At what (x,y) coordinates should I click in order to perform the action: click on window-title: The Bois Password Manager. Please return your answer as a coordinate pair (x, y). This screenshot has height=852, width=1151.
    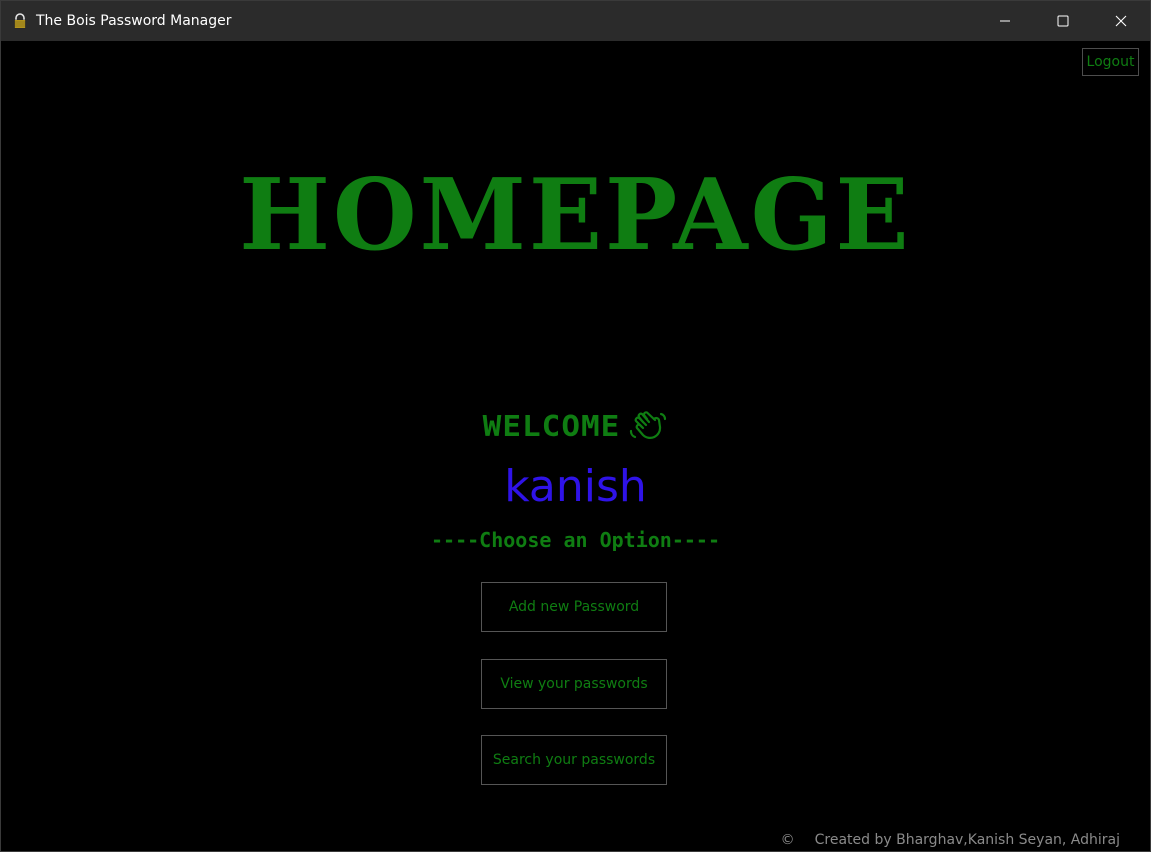
    Looking at the image, I should click on (134, 20).